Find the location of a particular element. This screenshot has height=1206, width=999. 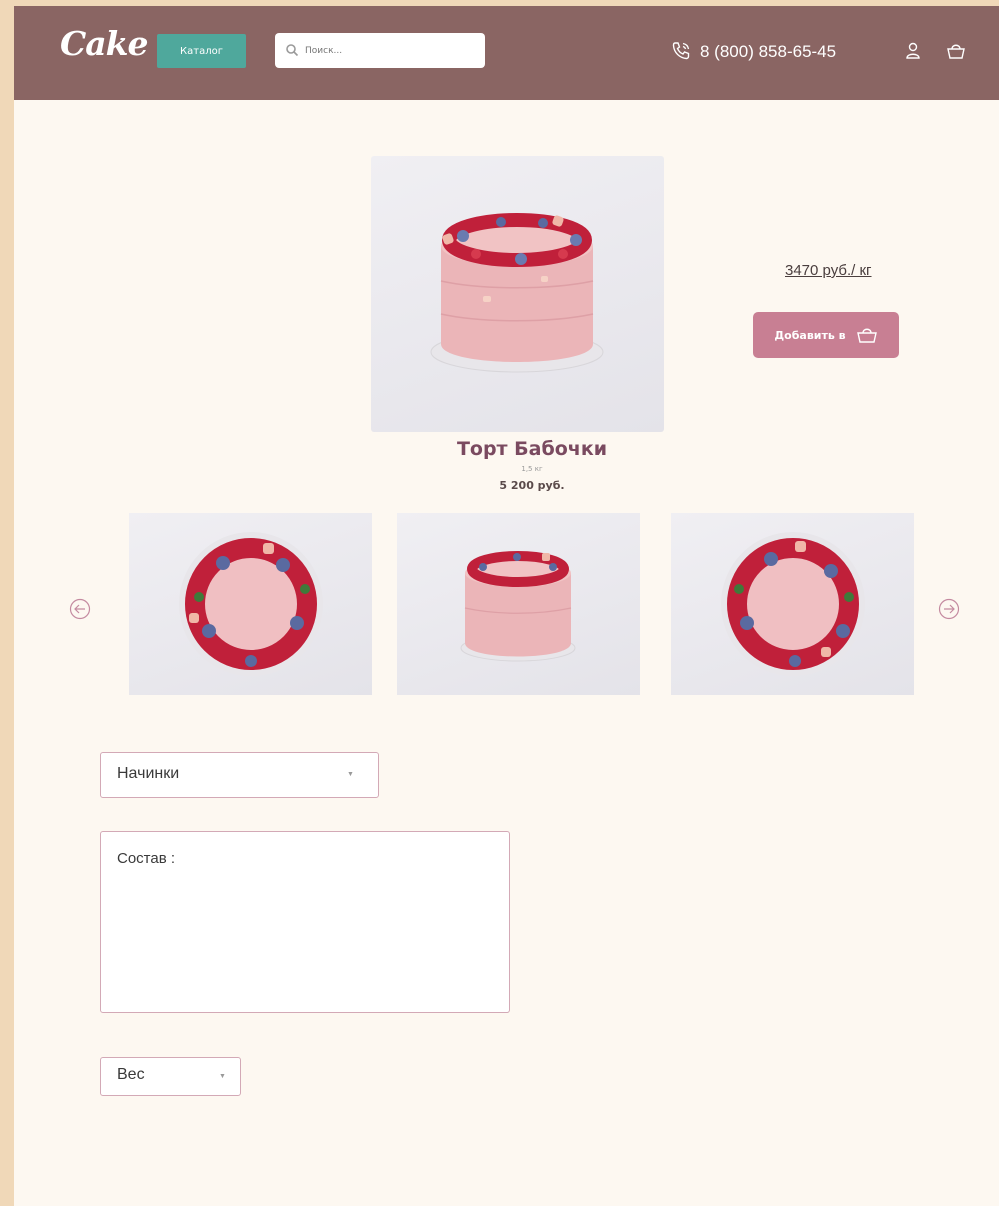

add-to-cart-button: Добавить в is located at coordinates (826, 335).